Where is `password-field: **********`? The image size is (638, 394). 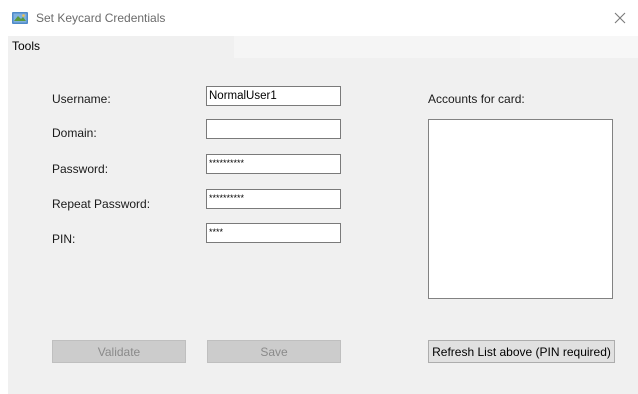
password-field: ********** is located at coordinates (273, 164).